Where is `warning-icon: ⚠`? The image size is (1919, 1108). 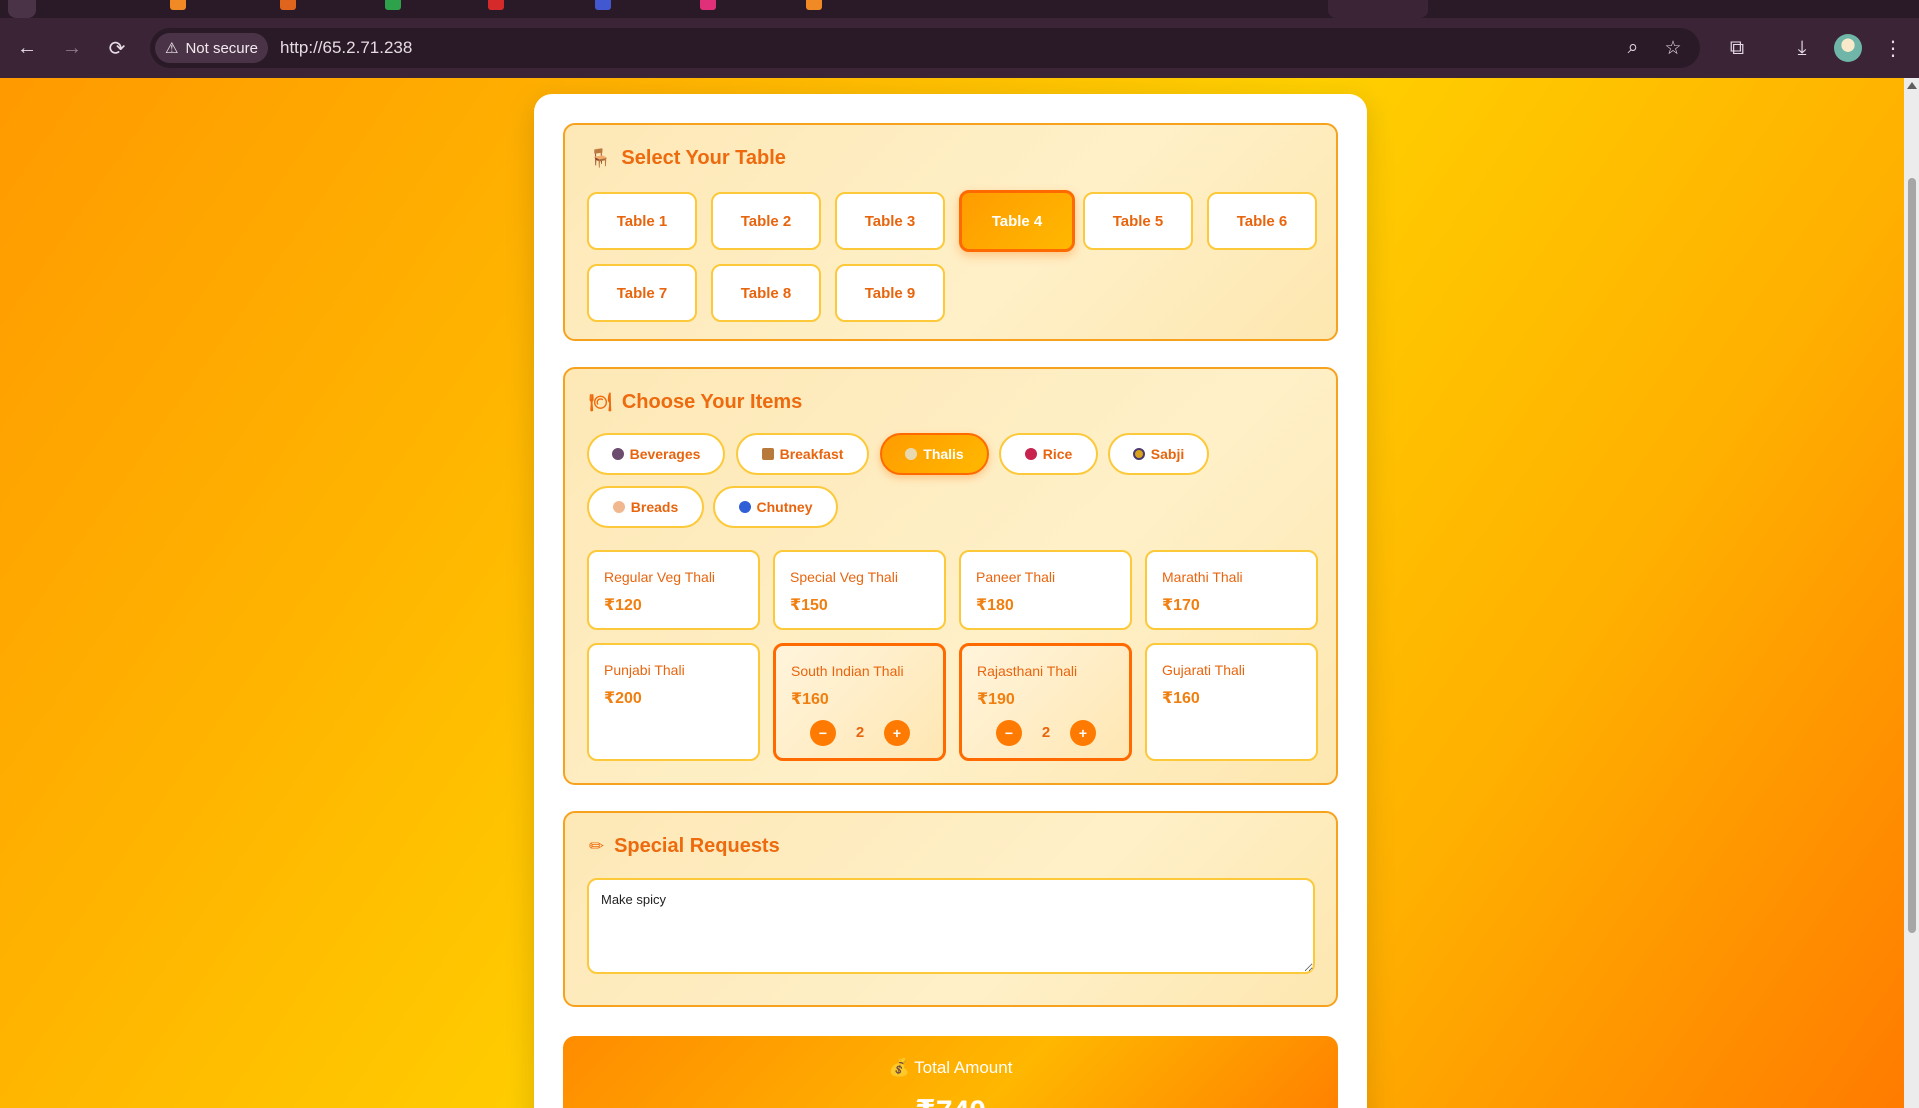 warning-icon: ⚠ is located at coordinates (172, 48).